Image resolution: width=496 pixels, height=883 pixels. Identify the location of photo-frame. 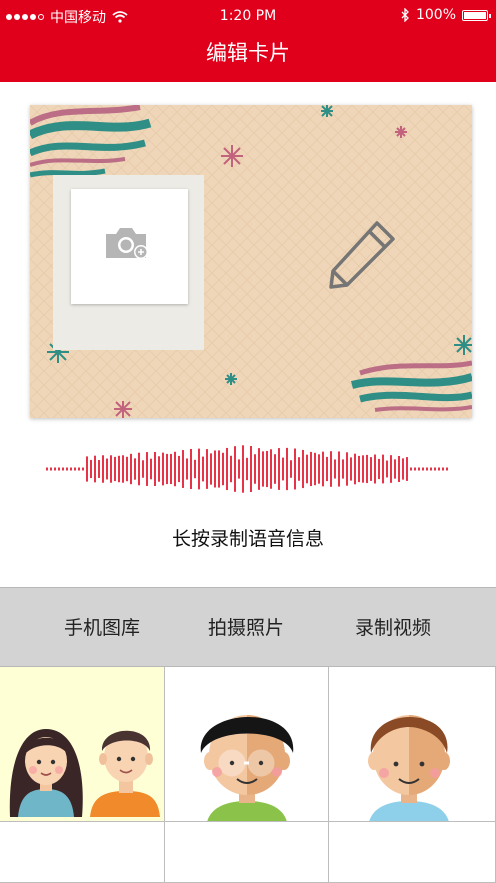
(128, 262).